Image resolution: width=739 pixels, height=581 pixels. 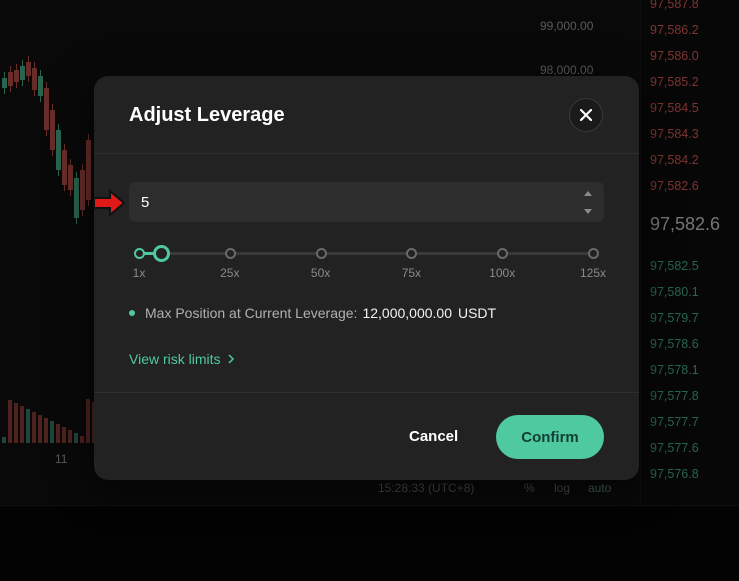 I want to click on increment-button, so click(x=588, y=193).